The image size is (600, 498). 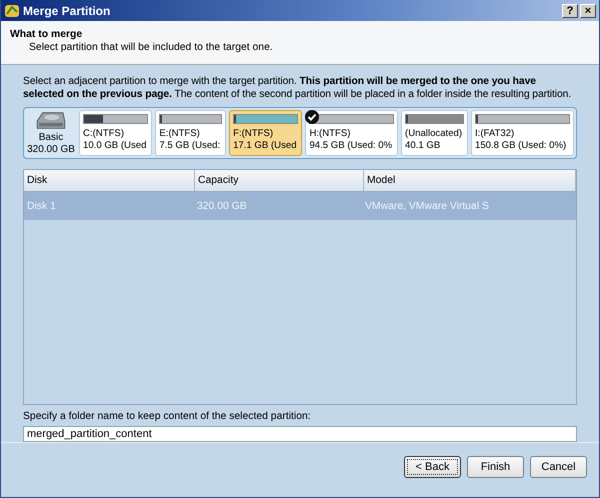 I want to click on back-button: < Back, so click(x=432, y=467).